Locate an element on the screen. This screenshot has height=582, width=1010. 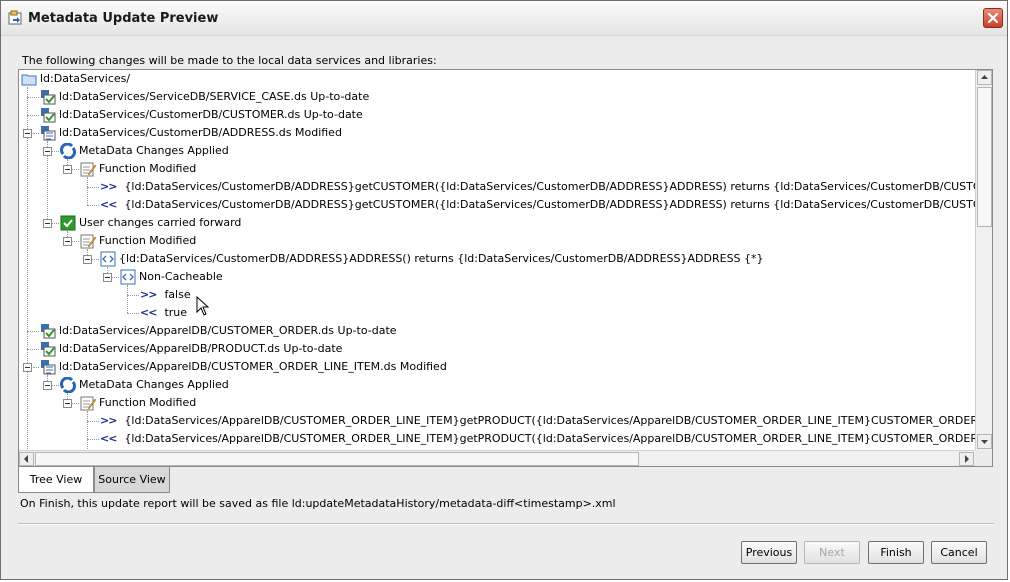
expander-line-item-meta is located at coordinates (47, 385).